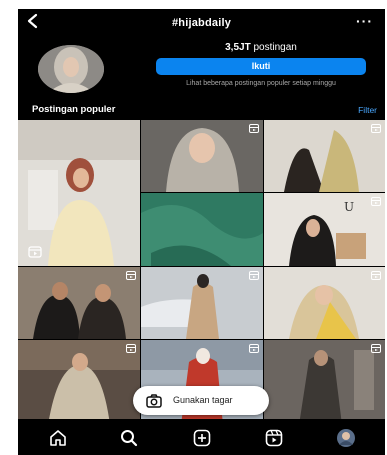 The image size is (387, 455). Describe the element at coordinates (367, 110) in the screenshot. I see `filter-button: Filter` at that location.